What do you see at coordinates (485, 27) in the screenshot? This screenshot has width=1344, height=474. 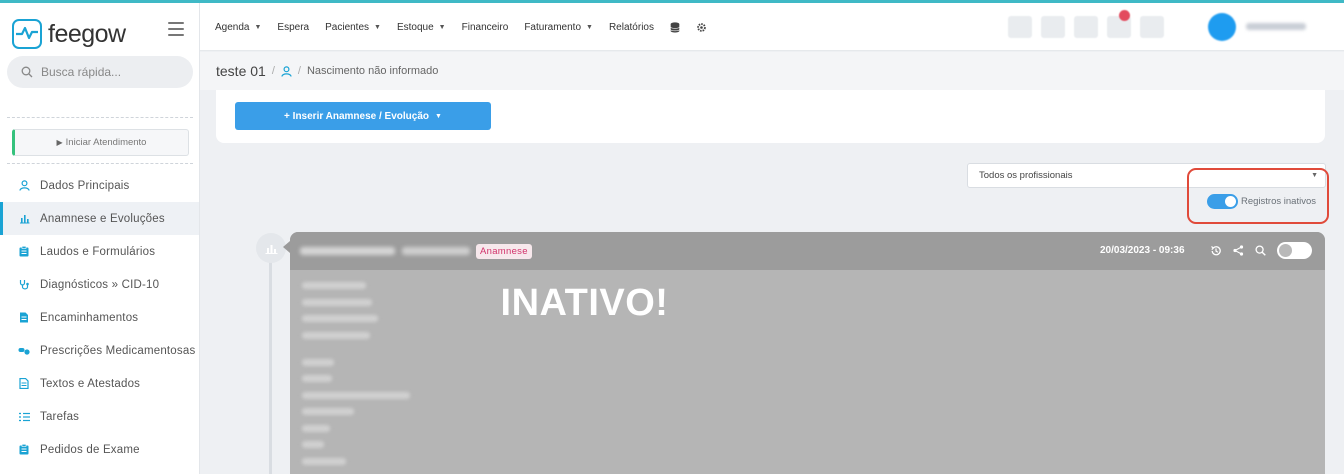 I see `nav-financeiro: Financeiro` at bounding box center [485, 27].